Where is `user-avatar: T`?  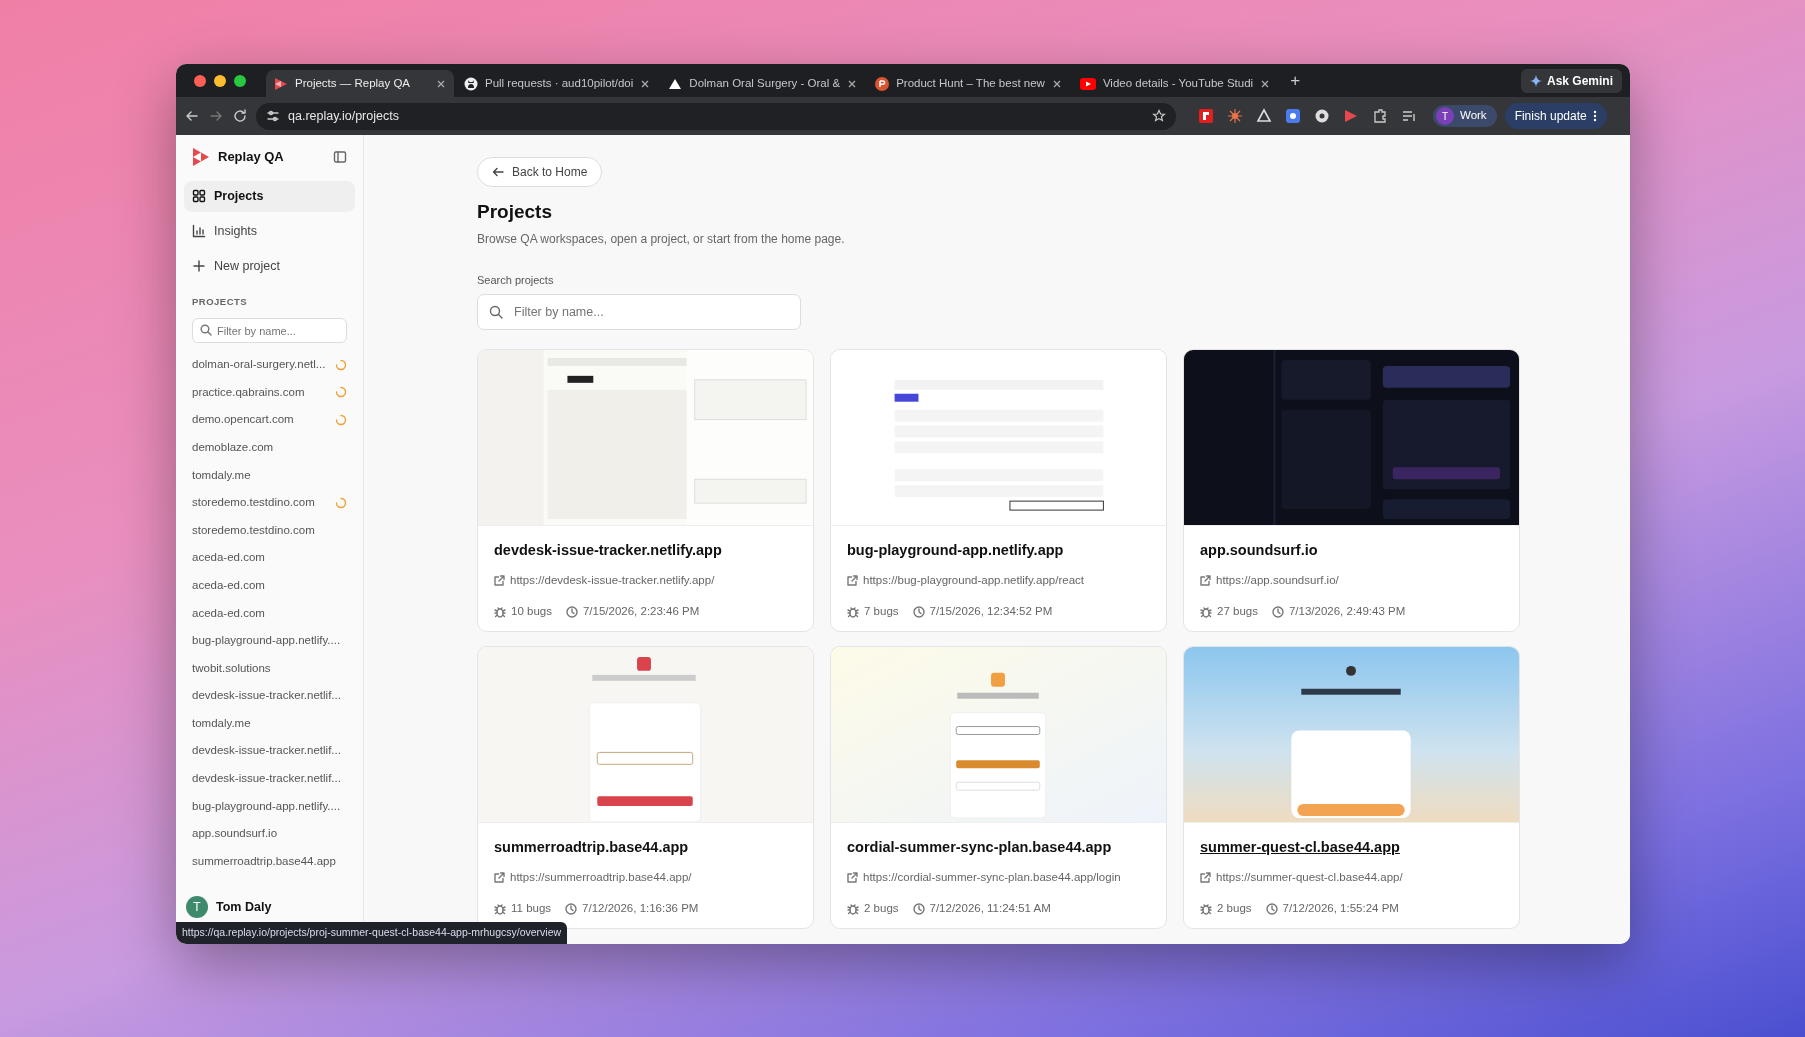 user-avatar: T is located at coordinates (197, 907).